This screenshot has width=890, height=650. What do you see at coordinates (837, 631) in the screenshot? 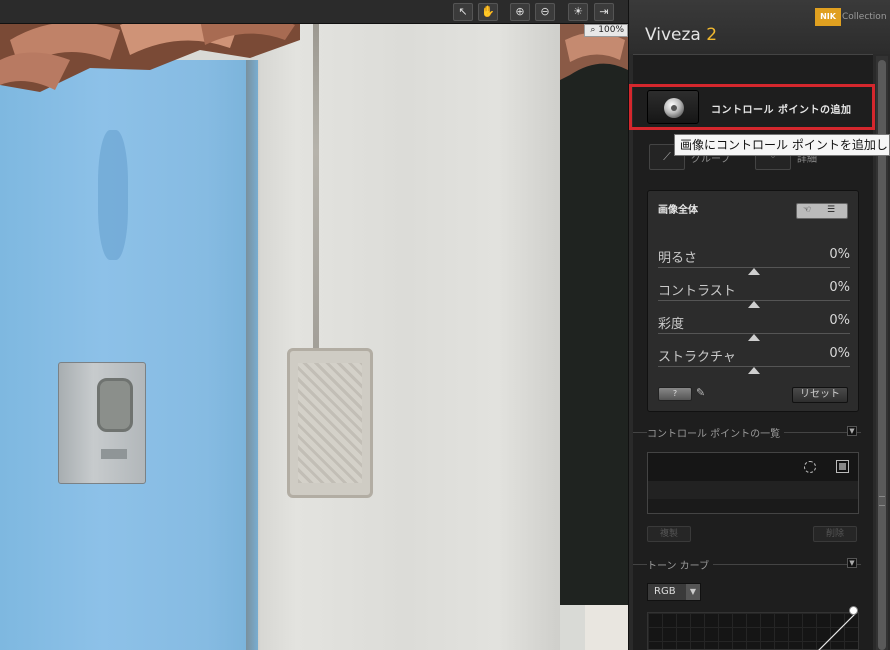
I see `tone-curve-line` at bounding box center [837, 631].